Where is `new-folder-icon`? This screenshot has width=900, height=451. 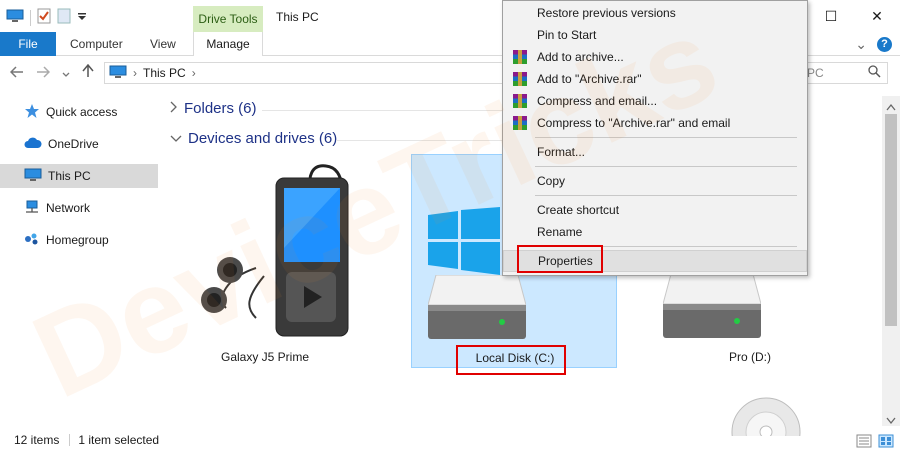 new-folder-icon is located at coordinates (64, 17).